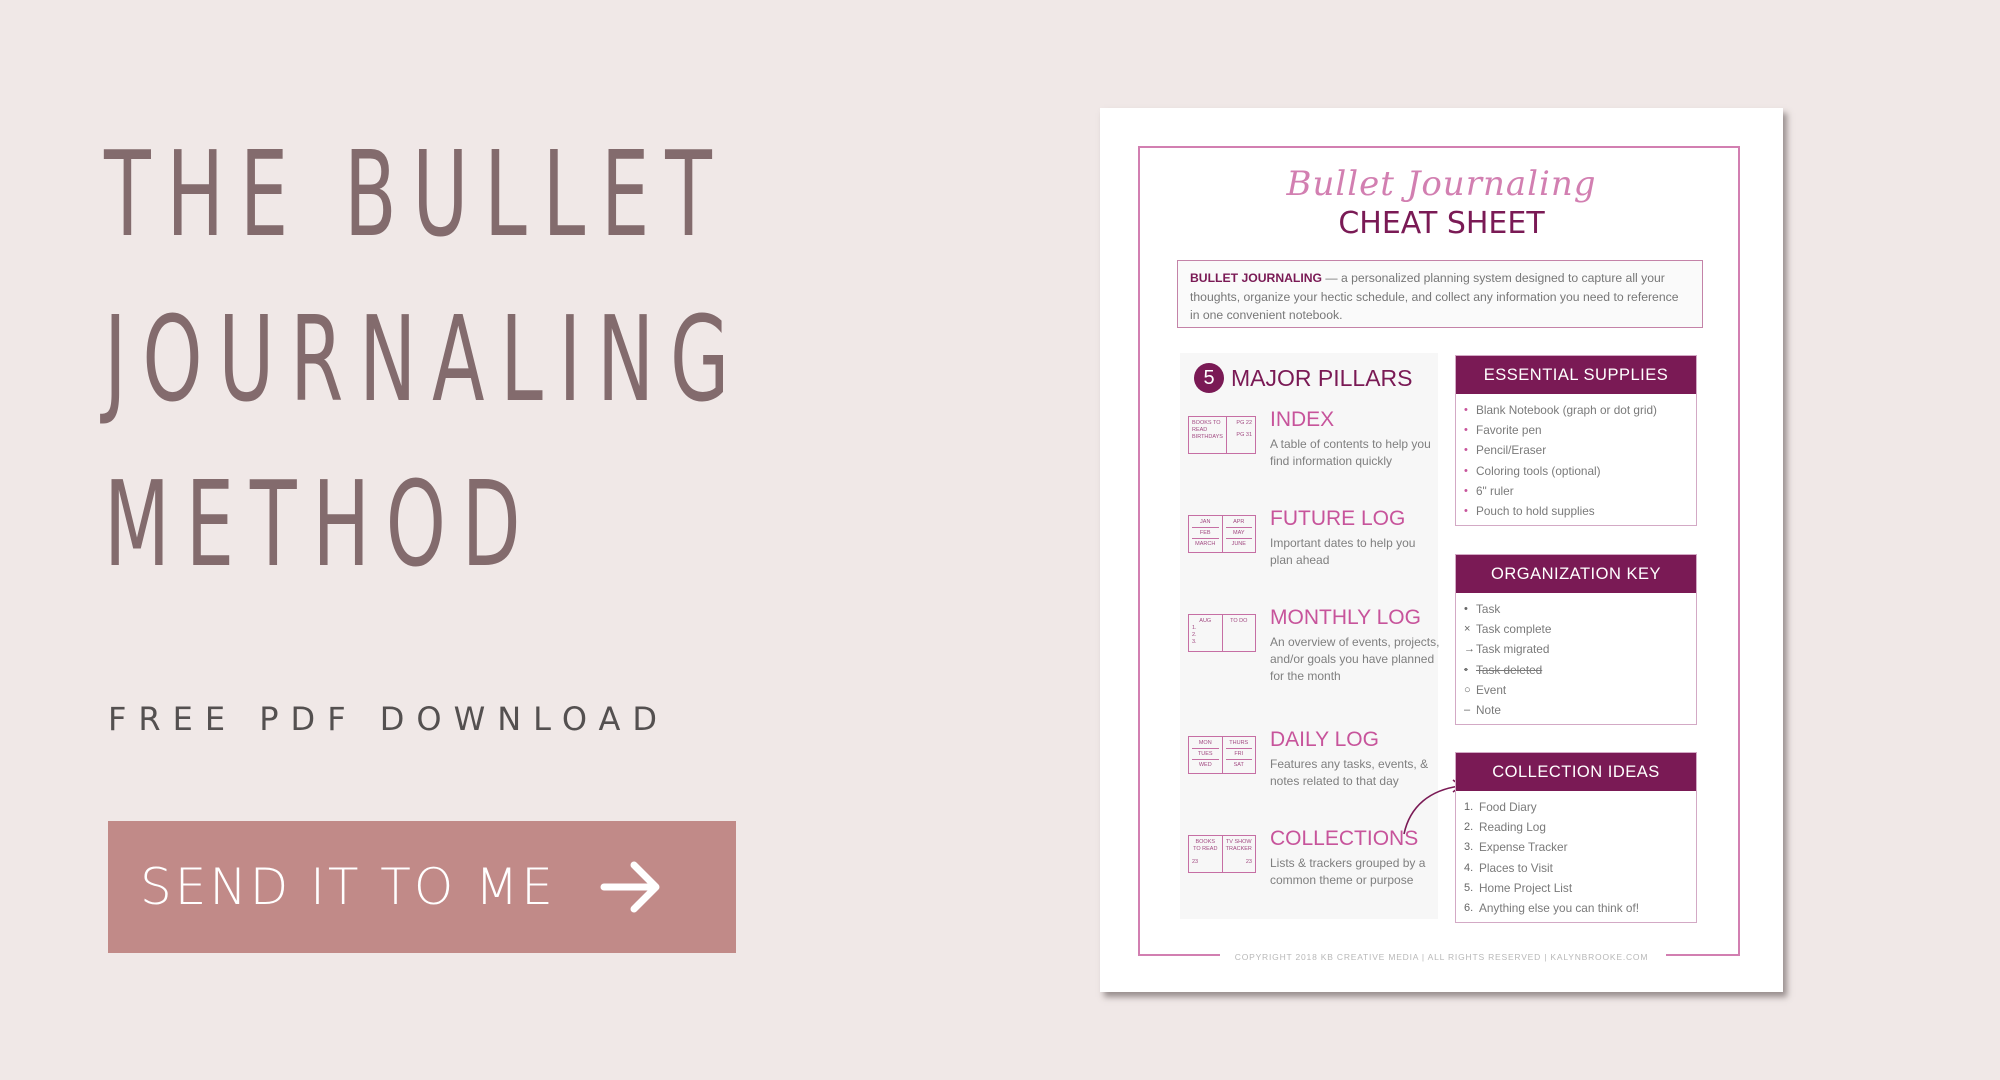 This screenshot has width=2000, height=1080. I want to click on collections-illustration: BOOKS TO READ 23 TV SHOW TRACKER 23, so click(1222, 854).